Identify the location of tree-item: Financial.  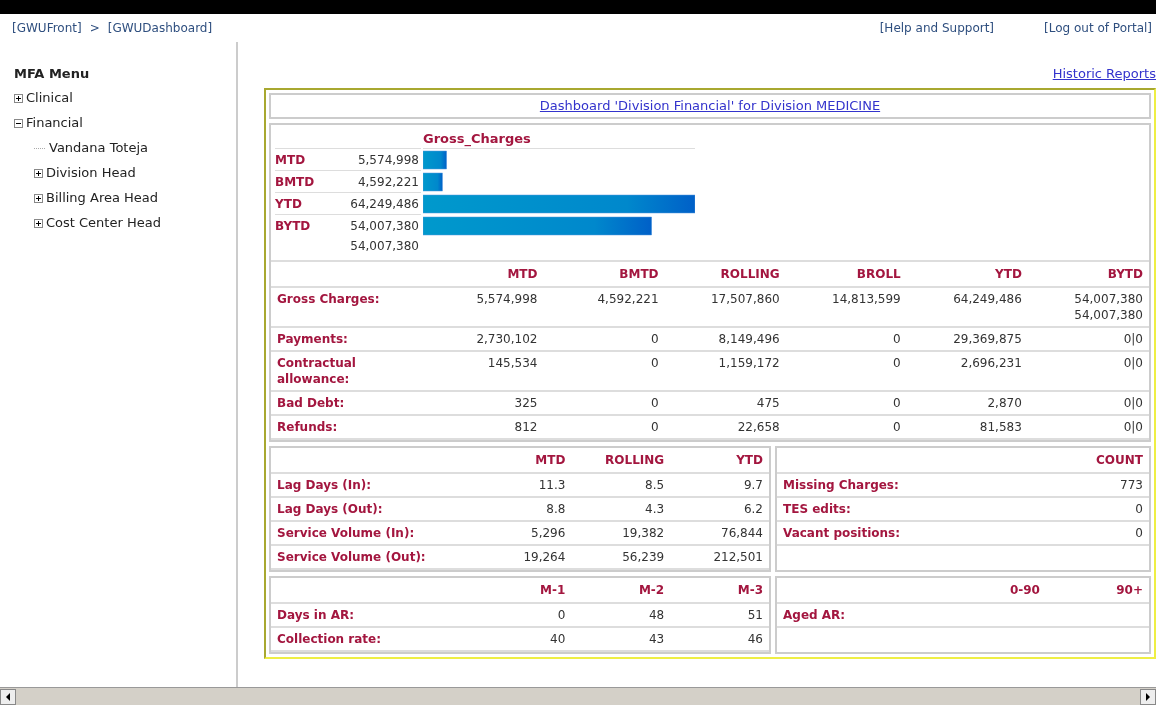
(54, 123).